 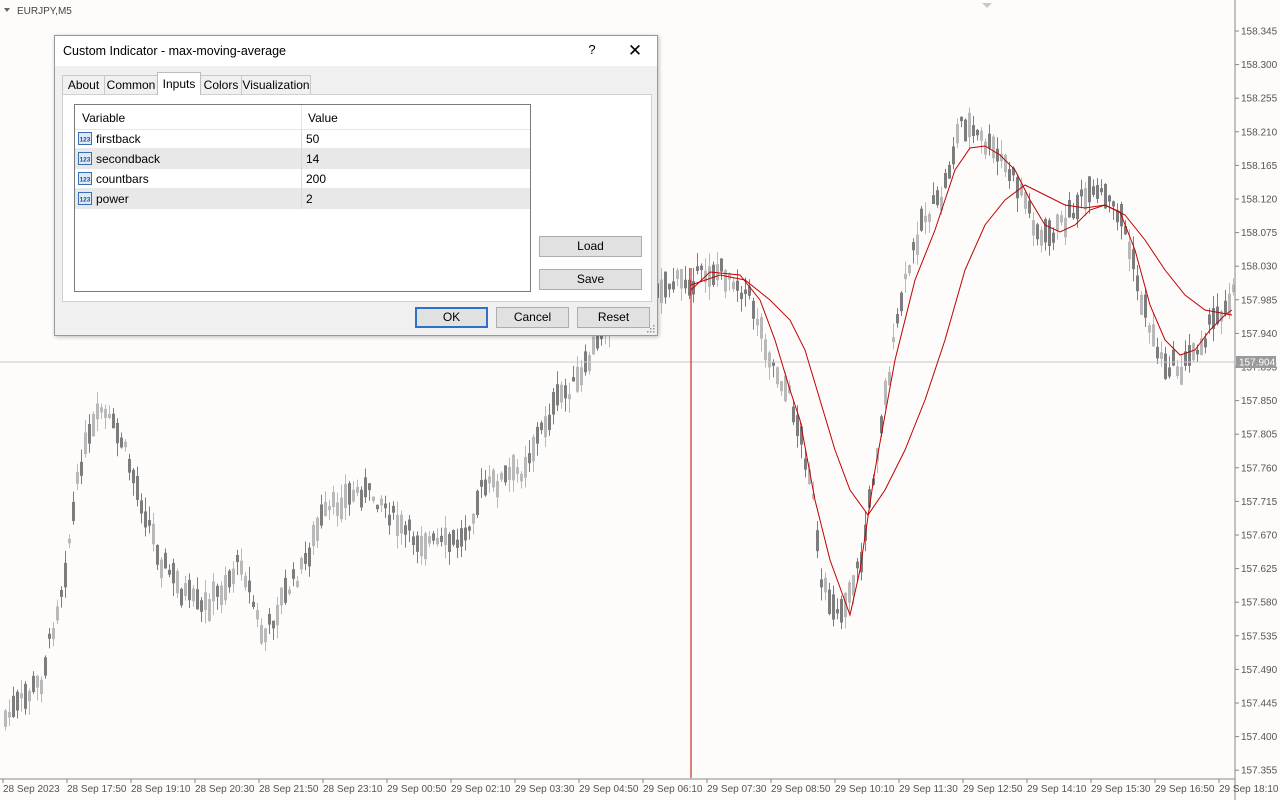 I want to click on help-button: ?, so click(x=592, y=51).